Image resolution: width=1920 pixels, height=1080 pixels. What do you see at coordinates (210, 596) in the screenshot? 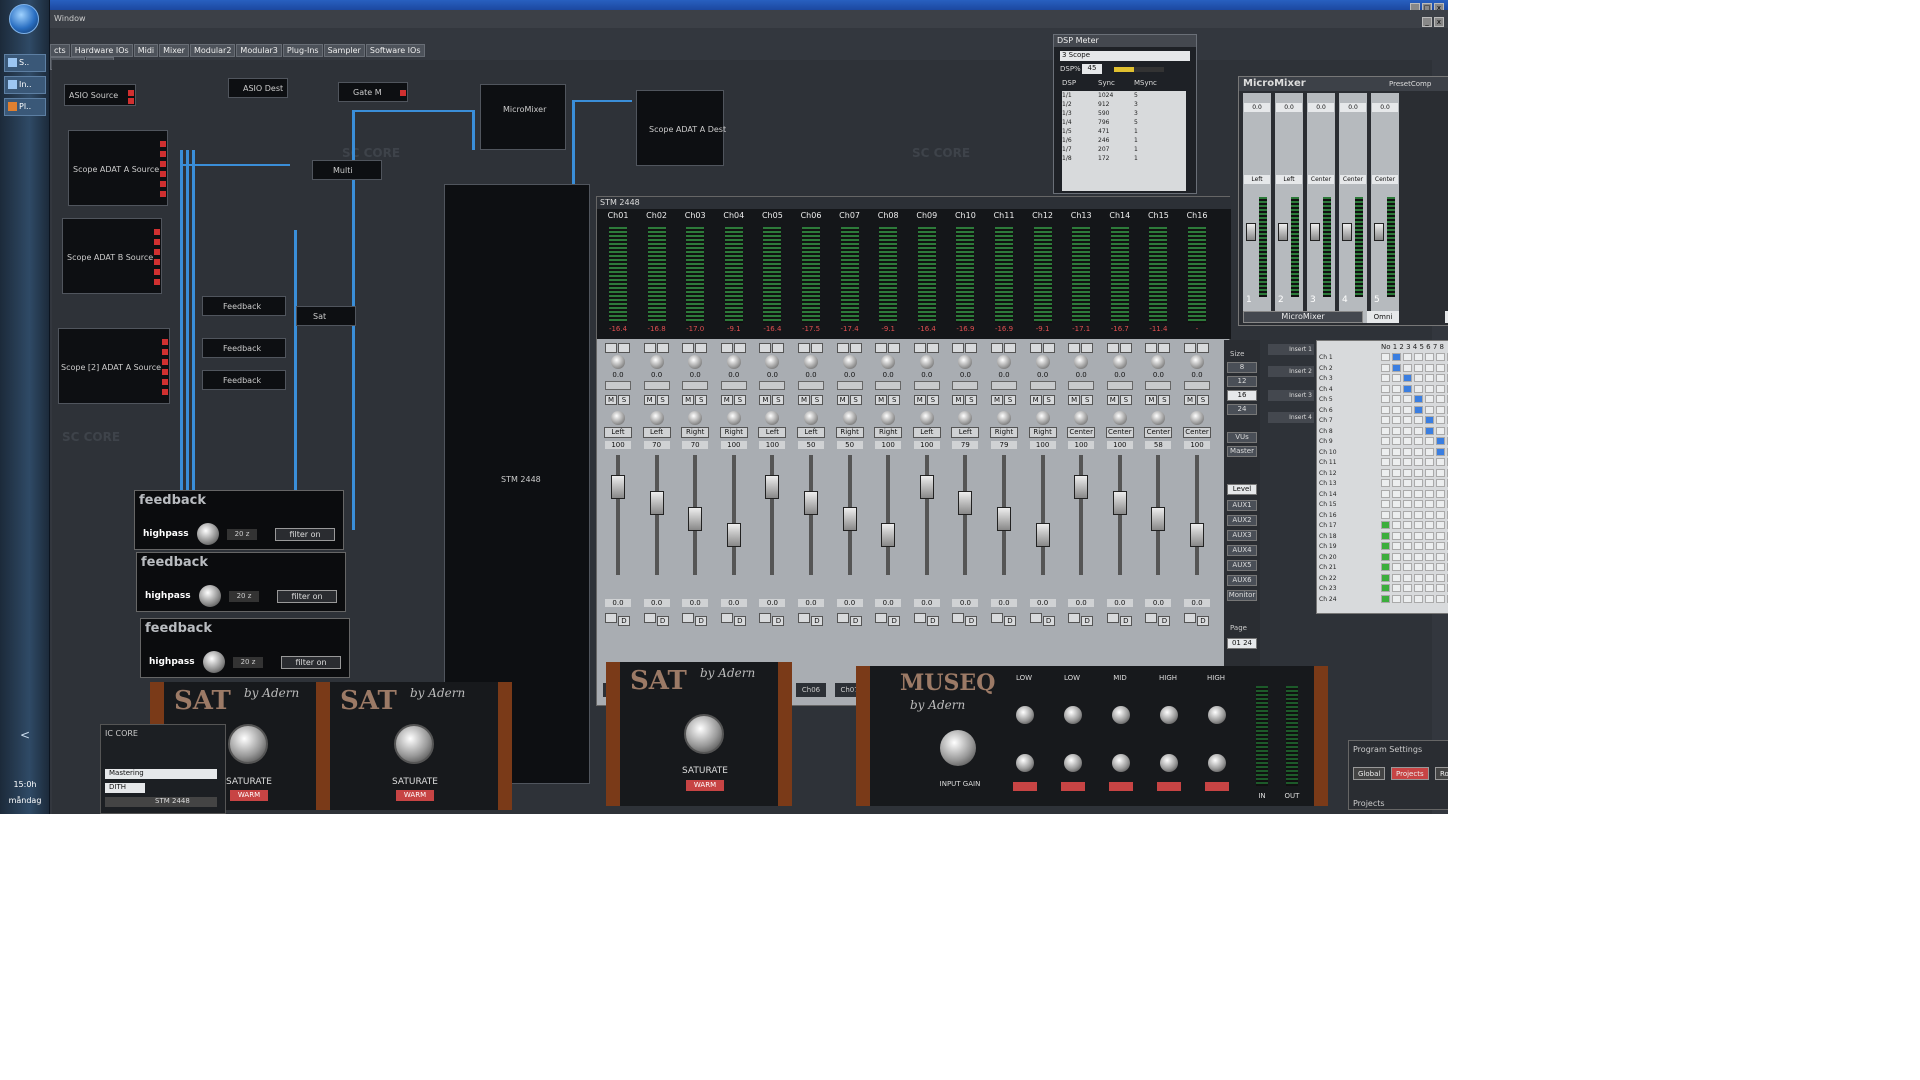
I see `highpass-knob` at bounding box center [210, 596].